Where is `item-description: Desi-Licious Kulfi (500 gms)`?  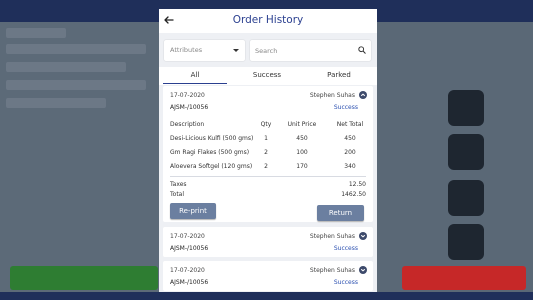 item-description: Desi-Licious Kulfi (500 gms) is located at coordinates (212, 138).